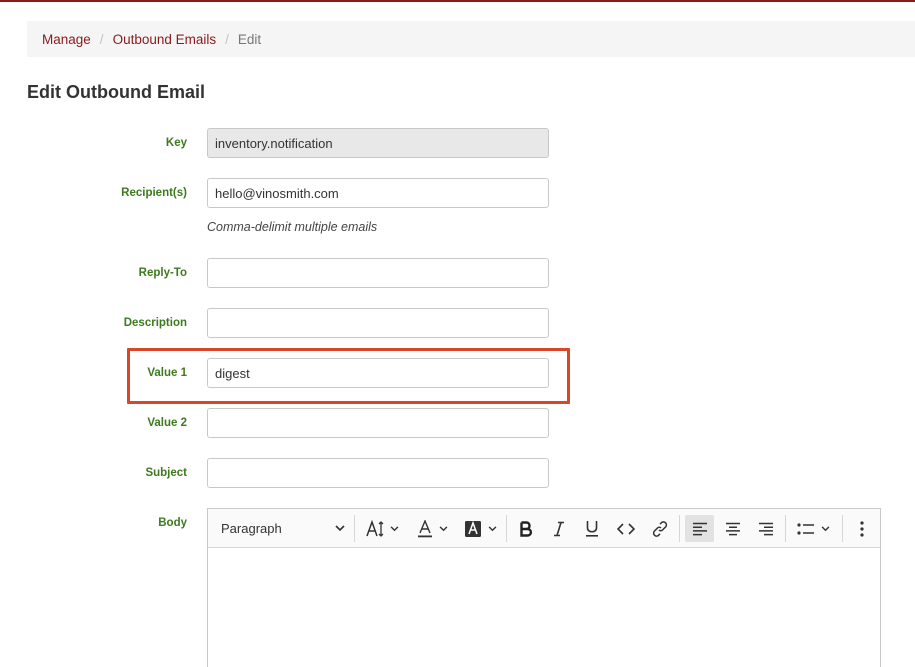 This screenshot has height=667, width=915. What do you see at coordinates (378, 273) in the screenshot?
I see `reply-to-field` at bounding box center [378, 273].